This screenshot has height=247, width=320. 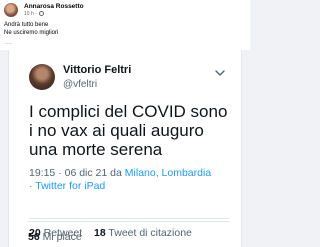 I want to click on tweet-author-handle: @vfeltri, so click(x=80, y=84).